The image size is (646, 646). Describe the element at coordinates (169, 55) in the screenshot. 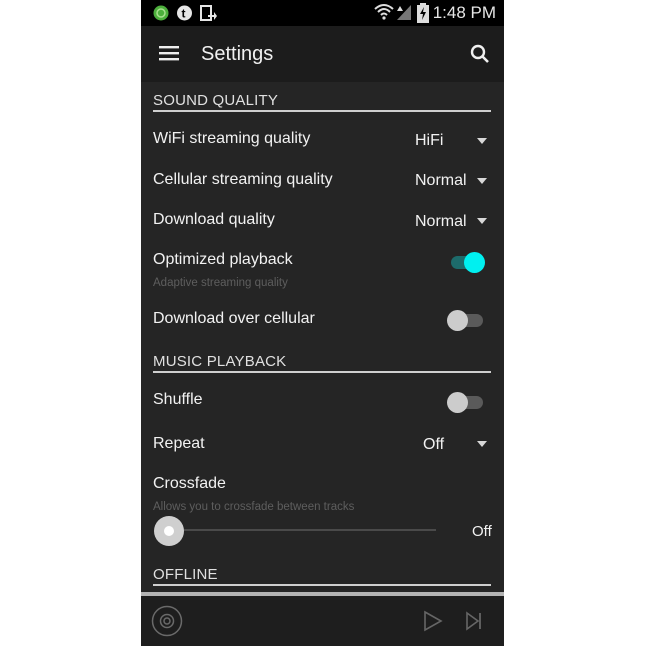

I see `hamburger-menu-icon` at that location.